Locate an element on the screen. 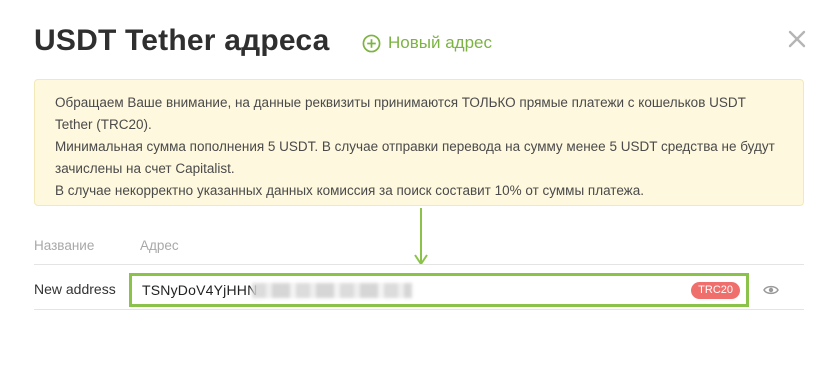  address-blur-mask is located at coordinates (332, 290).